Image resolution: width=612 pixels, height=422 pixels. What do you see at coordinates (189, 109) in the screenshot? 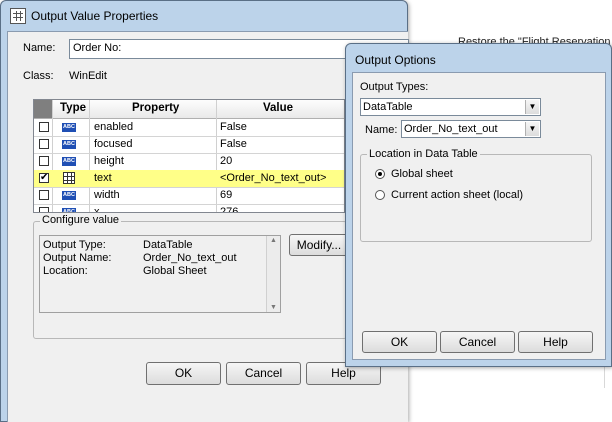
I see `grid-header: Type Property Value` at bounding box center [189, 109].